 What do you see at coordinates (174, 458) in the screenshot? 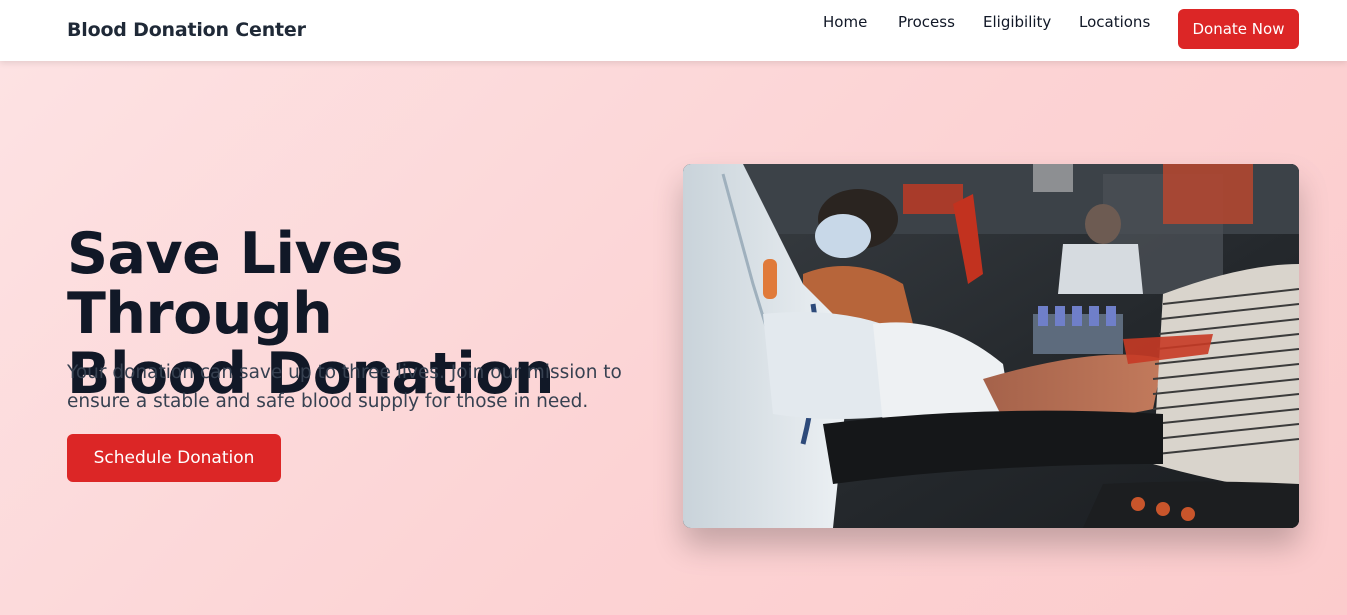
I see `schedule-donation-button: Schedule Donation` at bounding box center [174, 458].